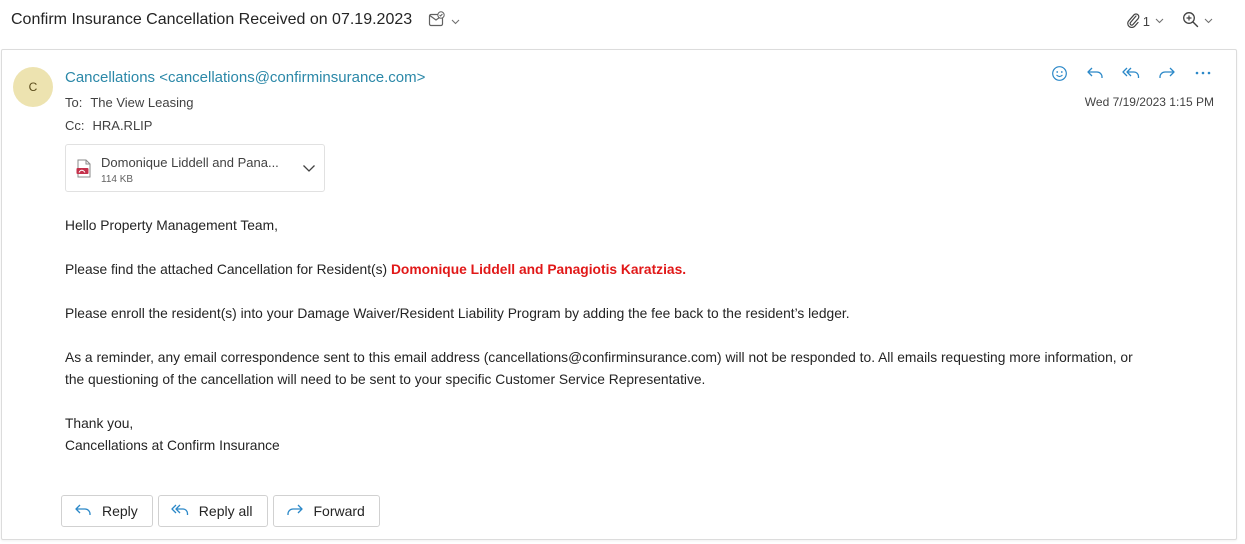  Describe the element at coordinates (171, 225) in the screenshot. I see `body-greeting: Hello Property Management Team,` at that location.